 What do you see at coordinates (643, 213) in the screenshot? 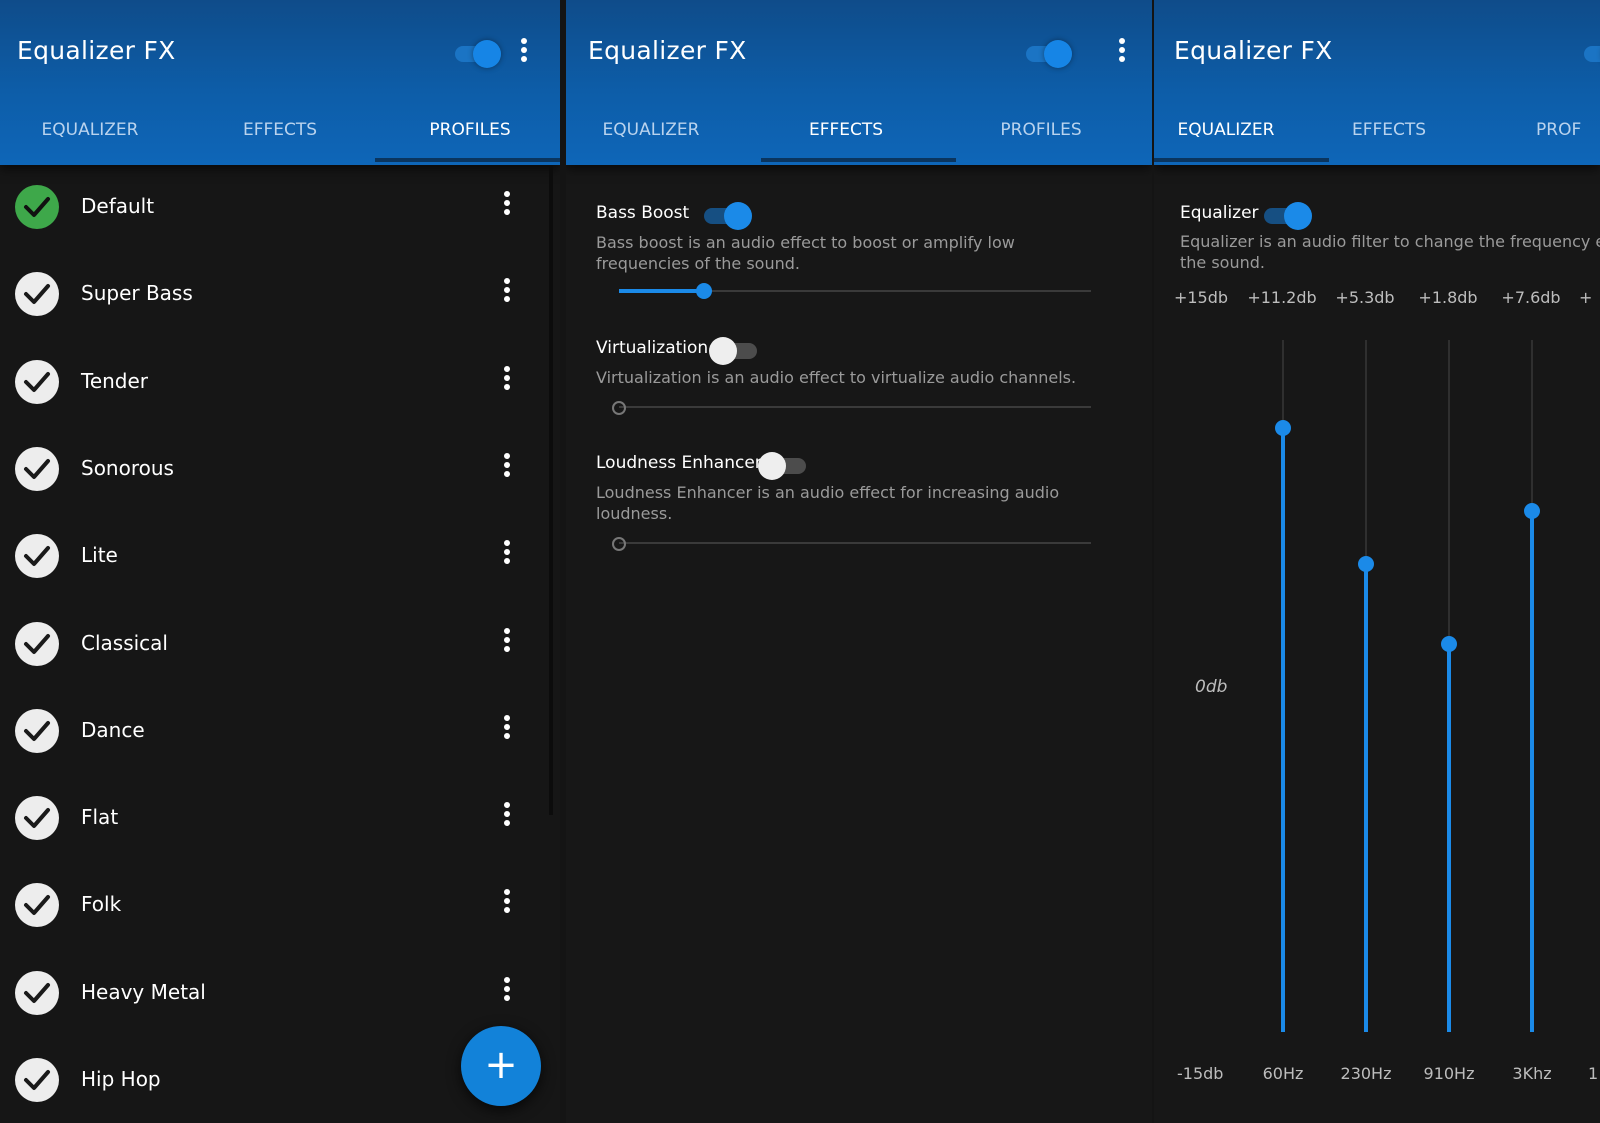
I see `bass-boost-label: Bass Boost` at bounding box center [643, 213].